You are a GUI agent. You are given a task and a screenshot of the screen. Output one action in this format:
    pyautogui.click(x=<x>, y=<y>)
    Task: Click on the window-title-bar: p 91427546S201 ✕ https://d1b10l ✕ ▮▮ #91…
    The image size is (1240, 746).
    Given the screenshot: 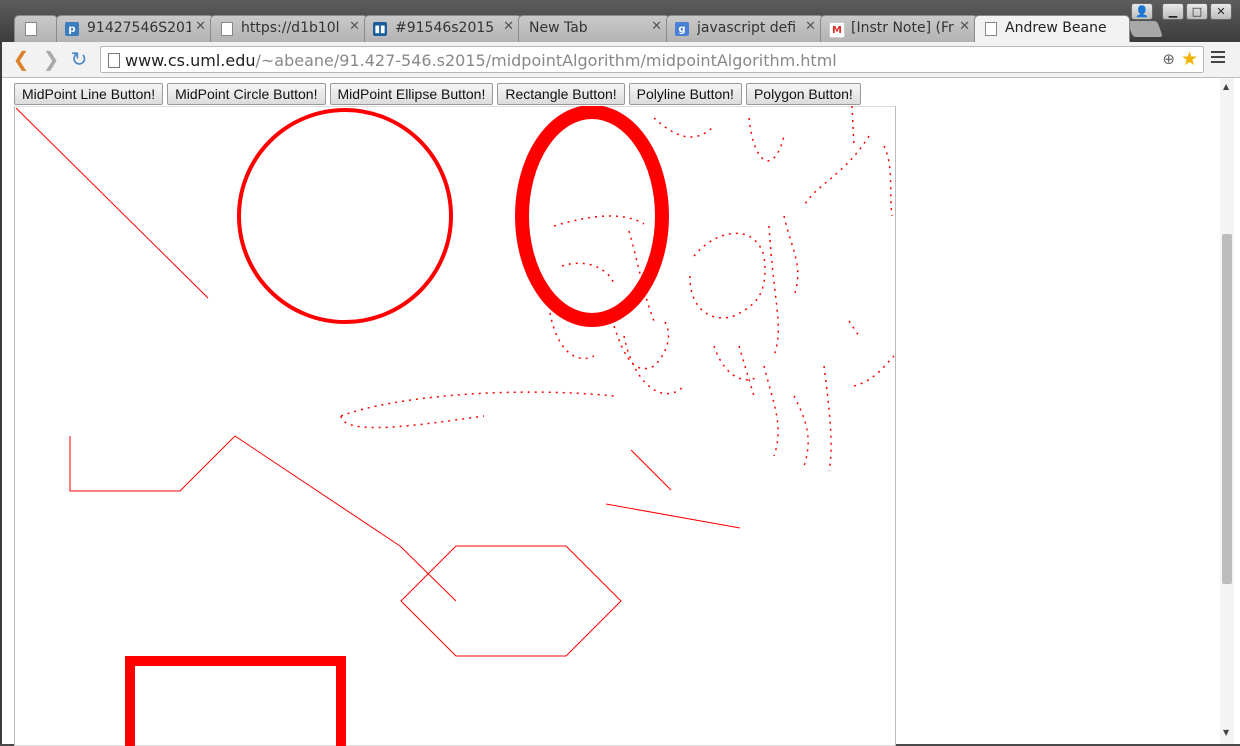 What is the action you would take?
    pyautogui.click(x=620, y=21)
    